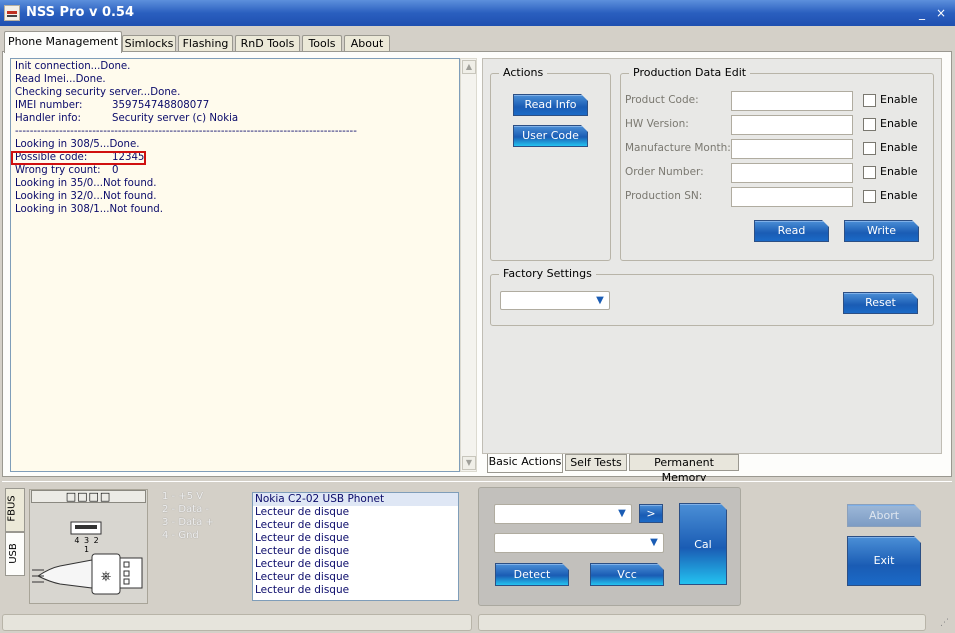  What do you see at coordinates (185, 509) in the screenshot?
I see `pin-label: 2 - Data -` at bounding box center [185, 509].